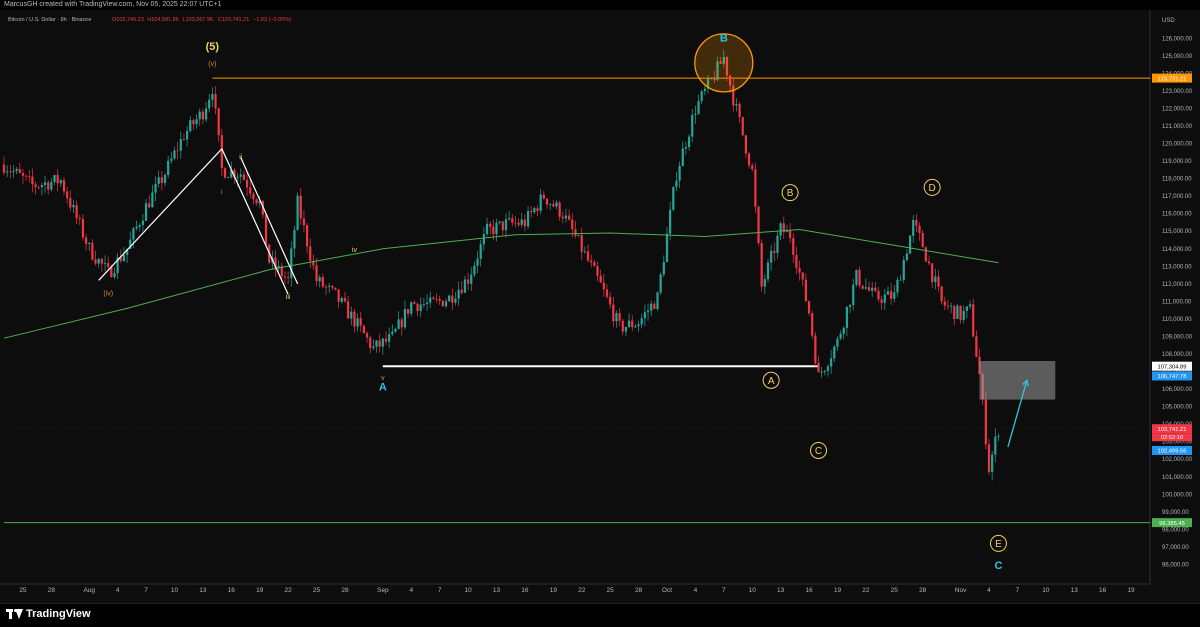 This screenshot has height=627, width=1200. I want to click on price-tick-label: 113,000.00, so click(1177, 267).